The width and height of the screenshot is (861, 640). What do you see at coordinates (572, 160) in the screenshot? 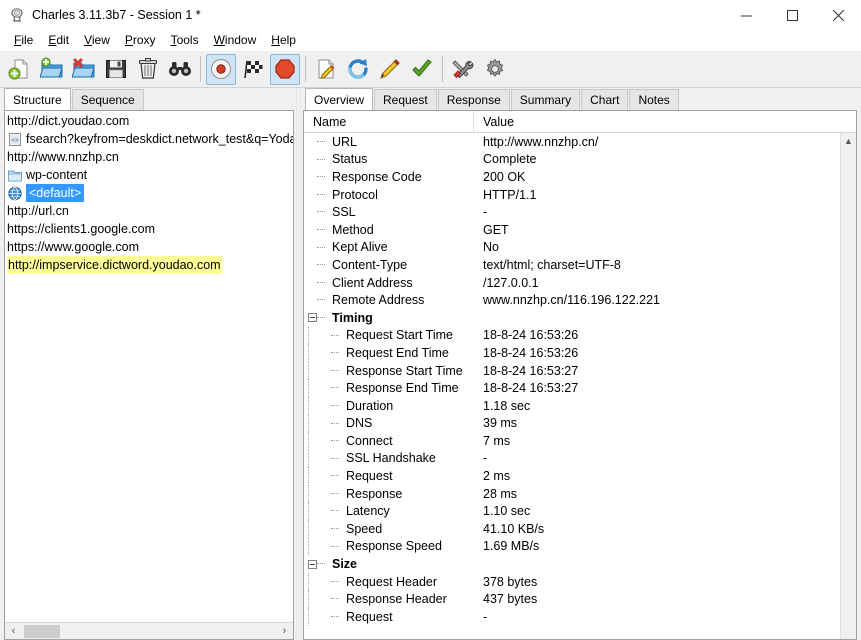
I see `table-row: Status Complete` at bounding box center [572, 160].